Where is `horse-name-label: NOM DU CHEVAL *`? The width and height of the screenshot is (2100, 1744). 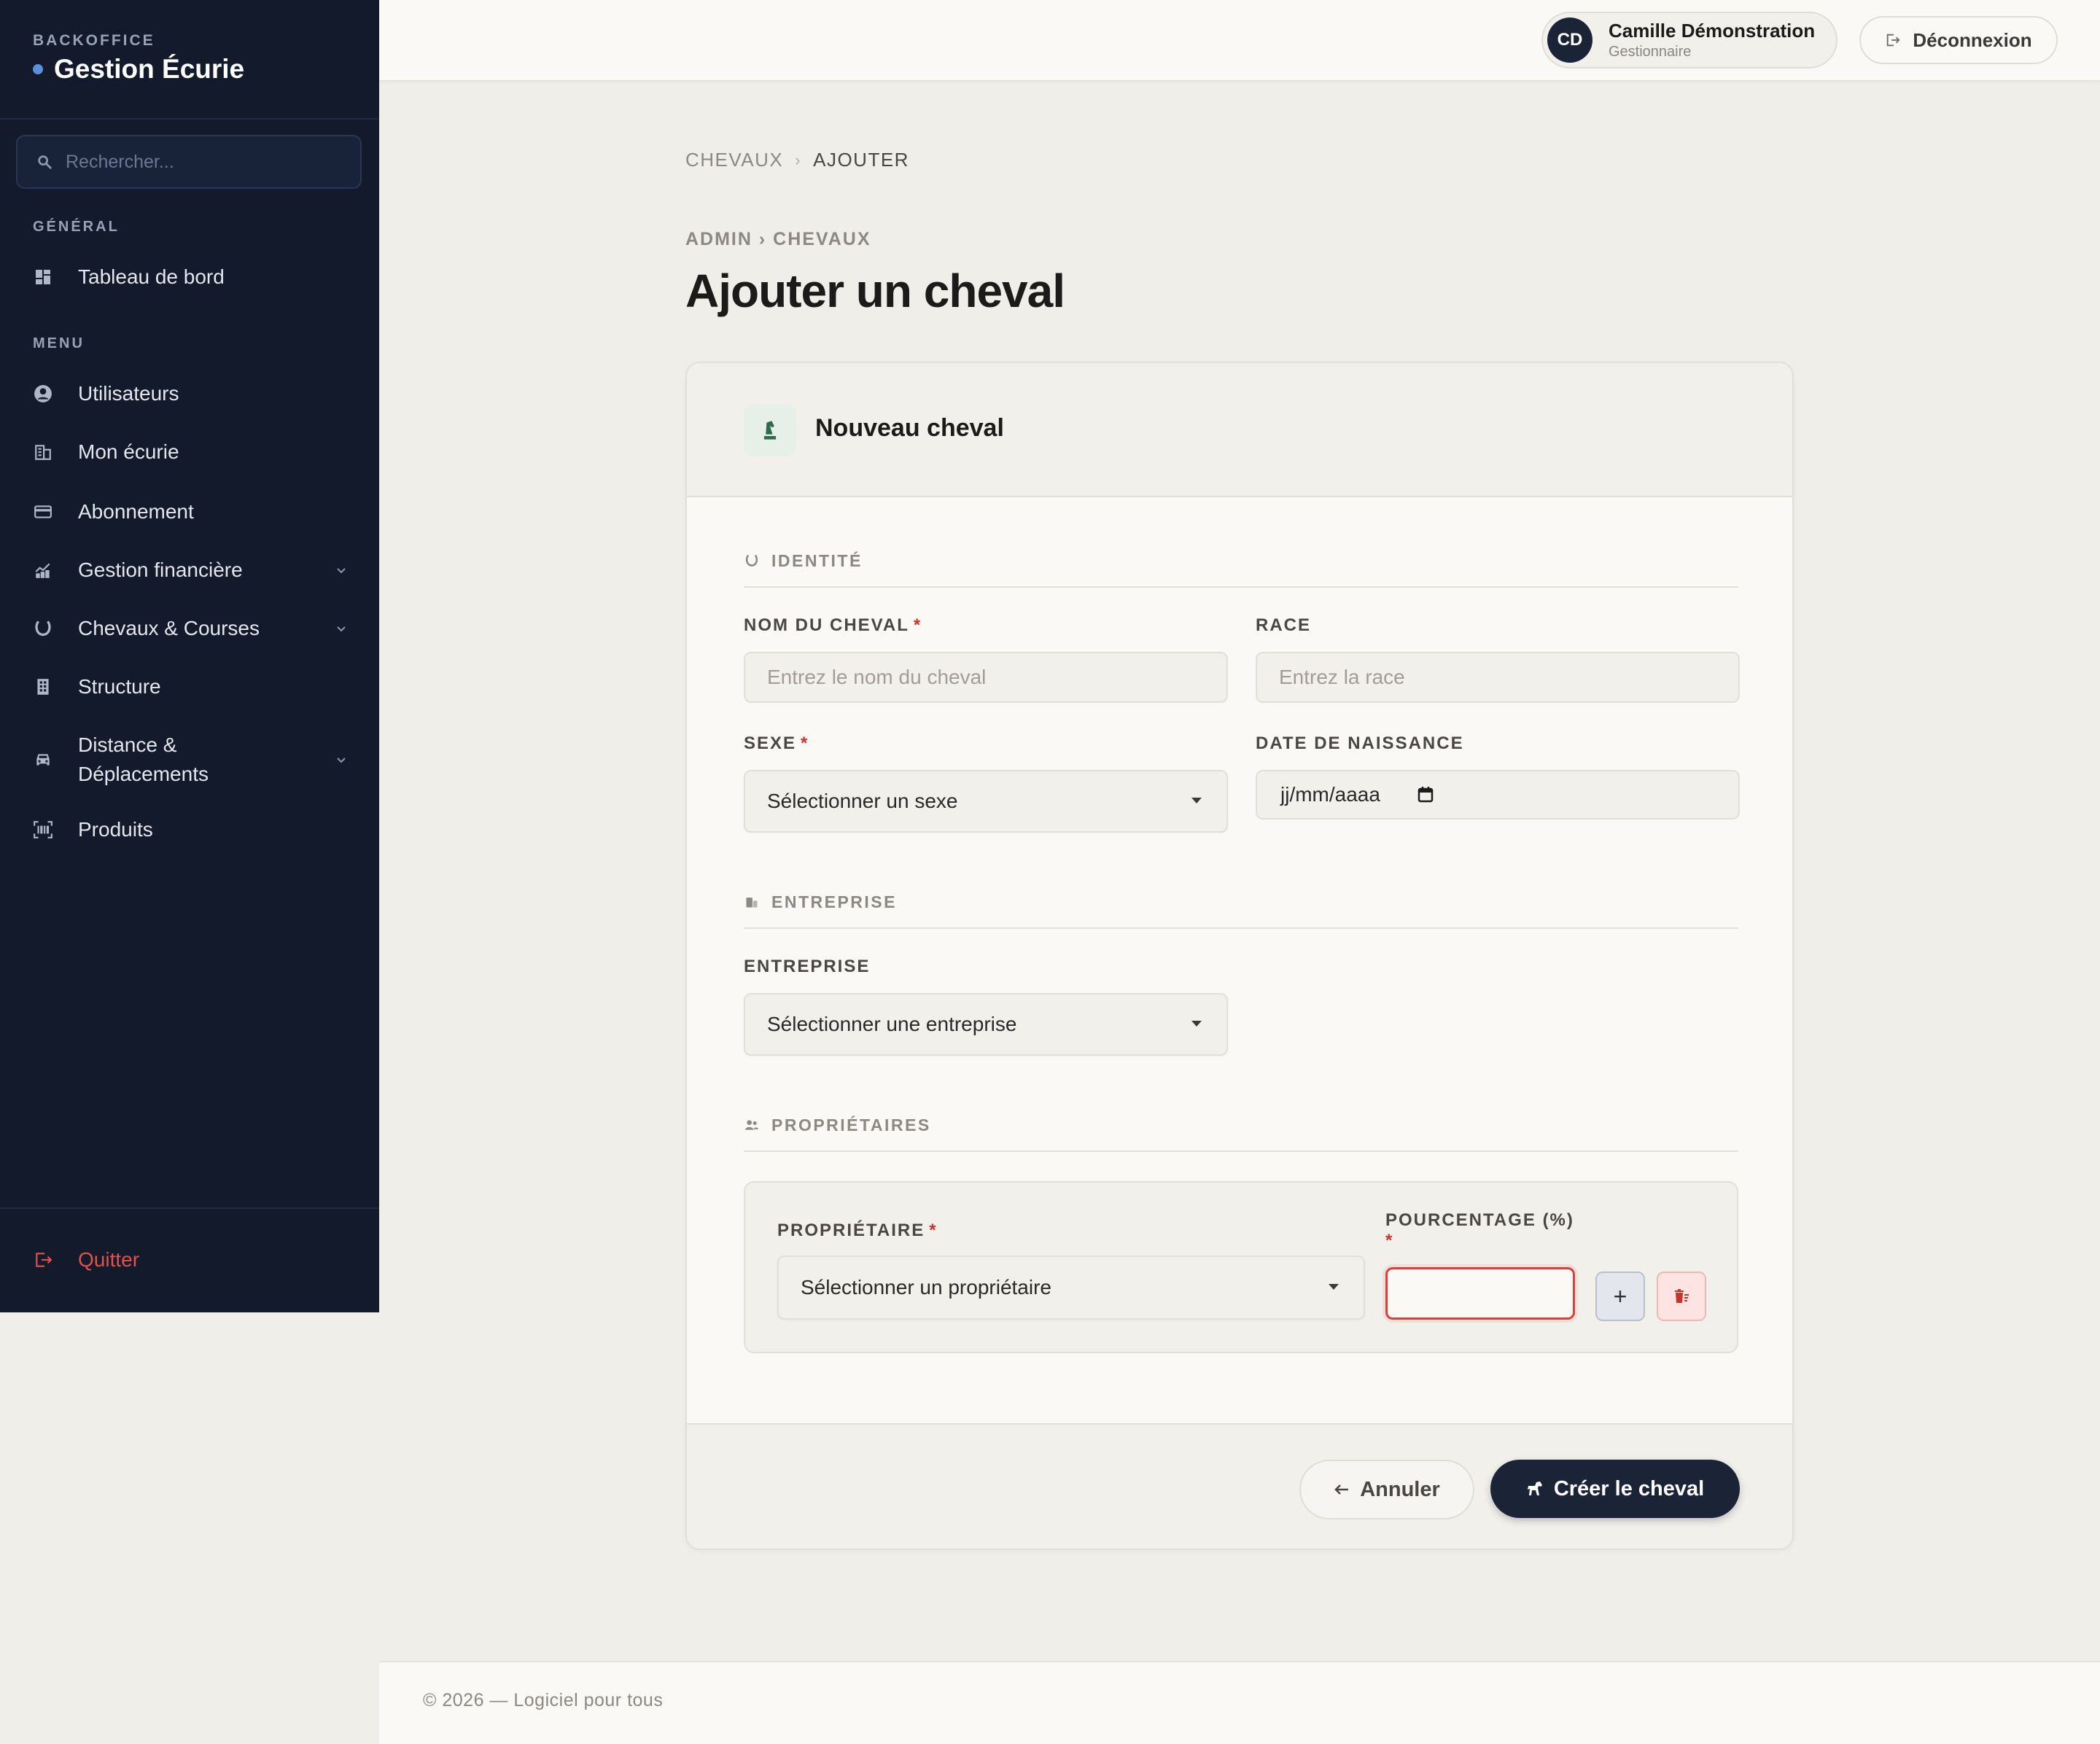
horse-name-label: NOM DU CHEVAL * is located at coordinates (833, 625).